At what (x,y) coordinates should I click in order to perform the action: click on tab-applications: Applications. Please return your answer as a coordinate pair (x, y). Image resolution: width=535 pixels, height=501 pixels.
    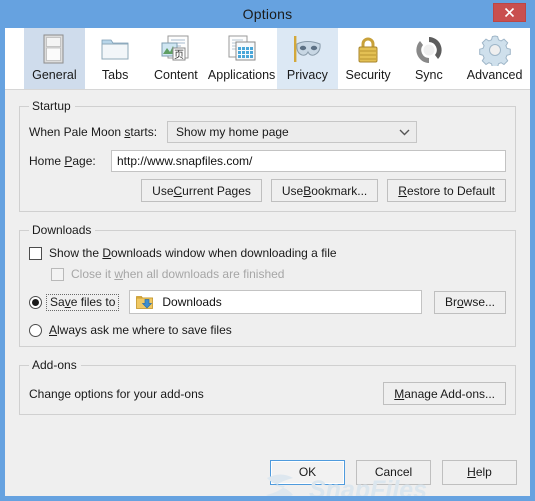
    Looking at the image, I should click on (241, 58).